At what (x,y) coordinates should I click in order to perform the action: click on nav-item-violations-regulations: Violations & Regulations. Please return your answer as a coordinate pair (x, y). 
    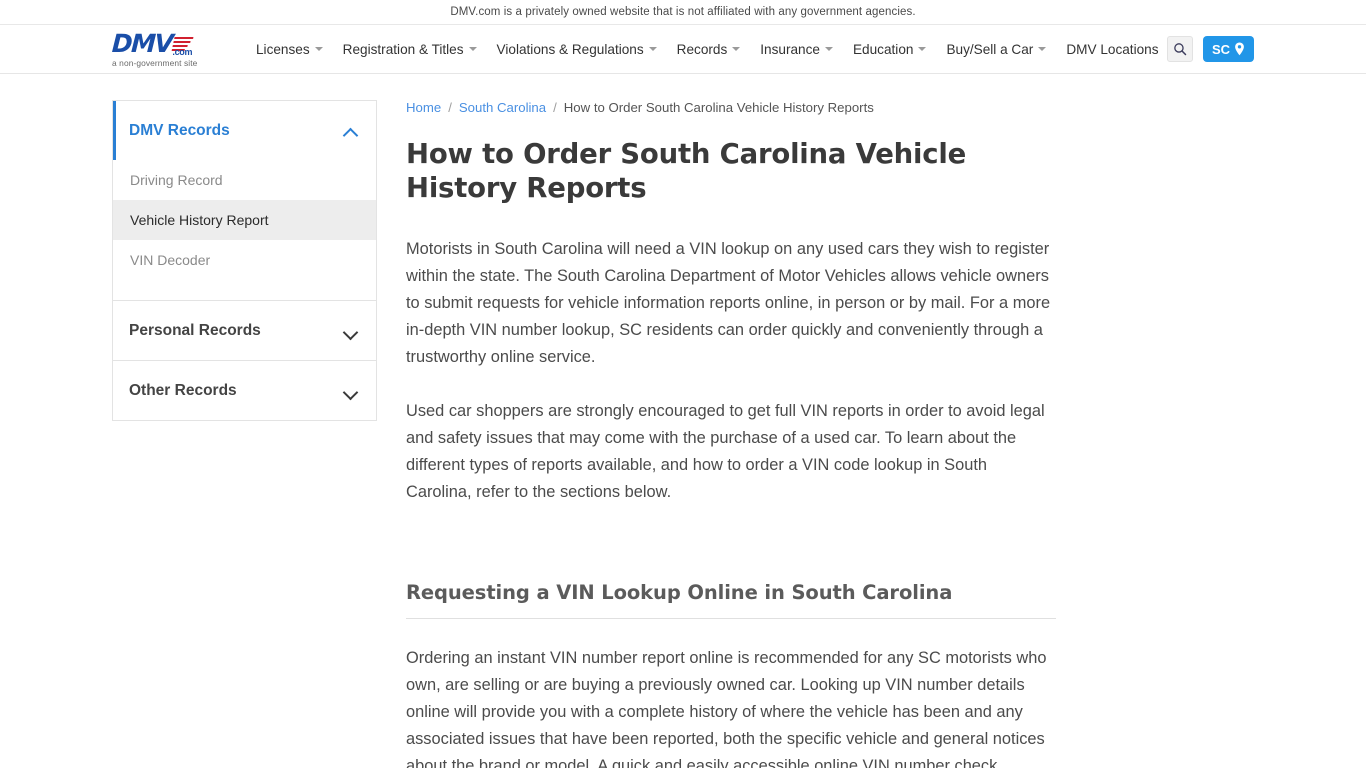
    Looking at the image, I should click on (577, 49).